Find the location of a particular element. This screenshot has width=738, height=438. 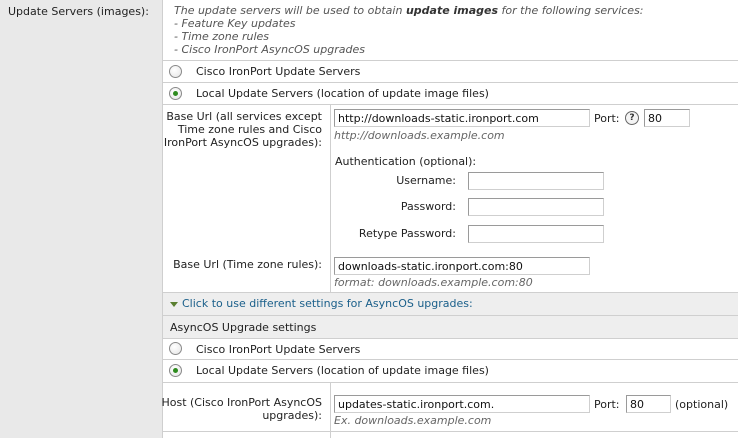

authentication-label: Authentication (optional): is located at coordinates (406, 161).